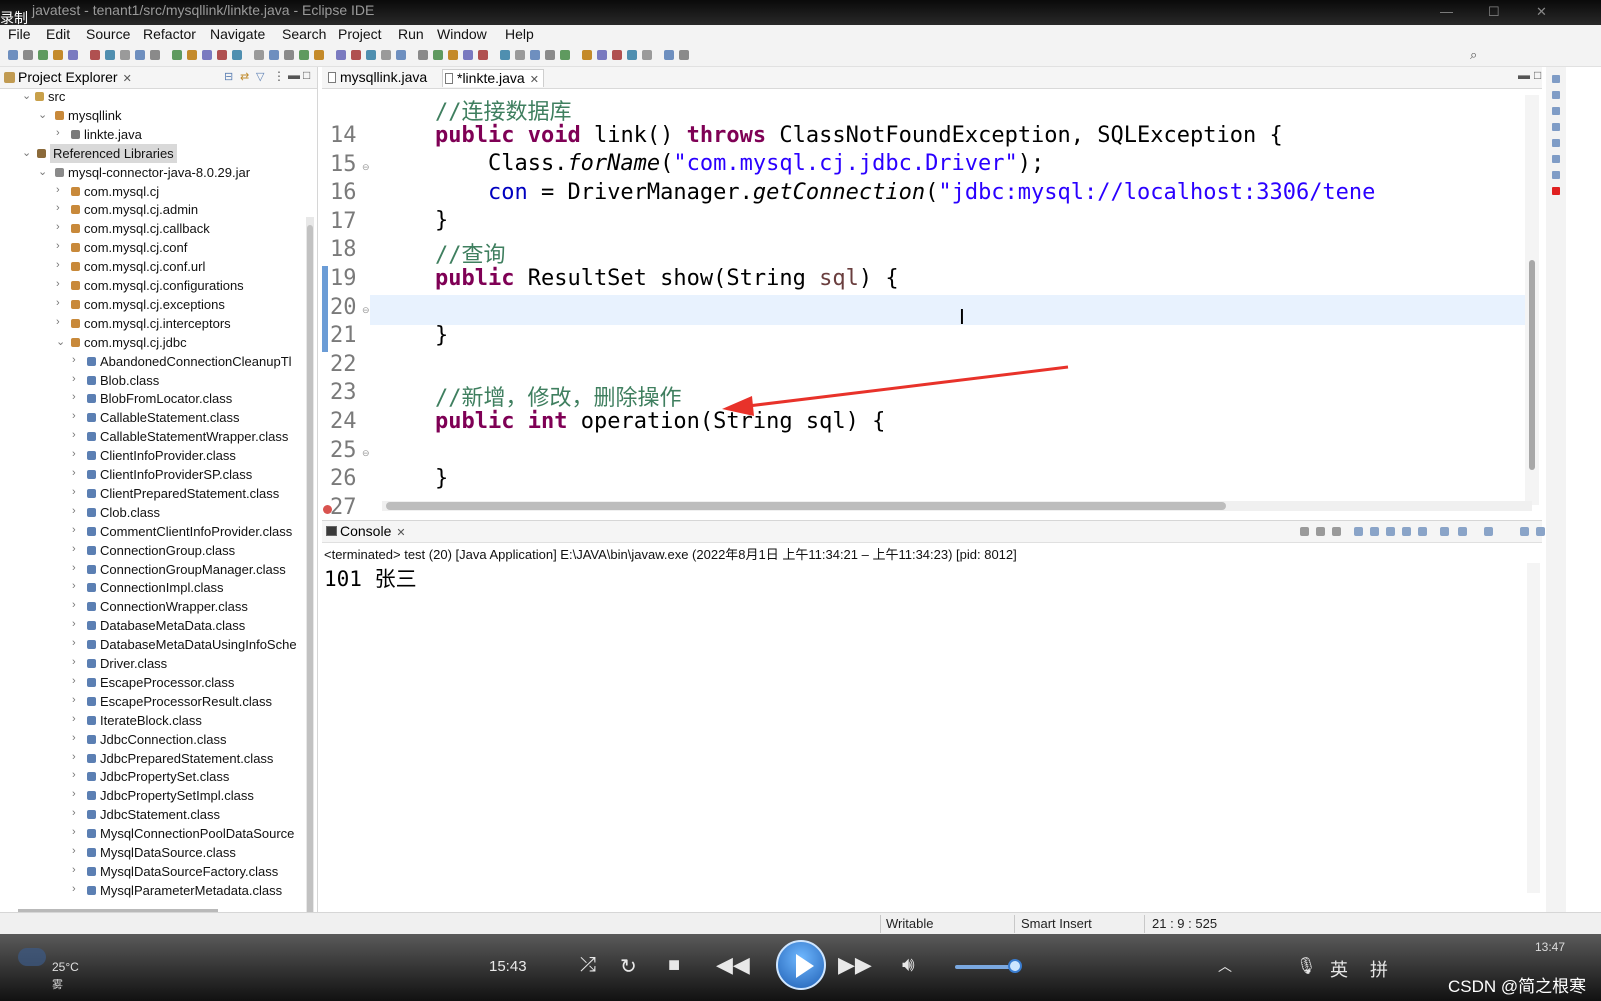 The image size is (1601, 1001). Describe the element at coordinates (228, 76) in the screenshot. I see `collapse-all-icon: ⊟` at that location.